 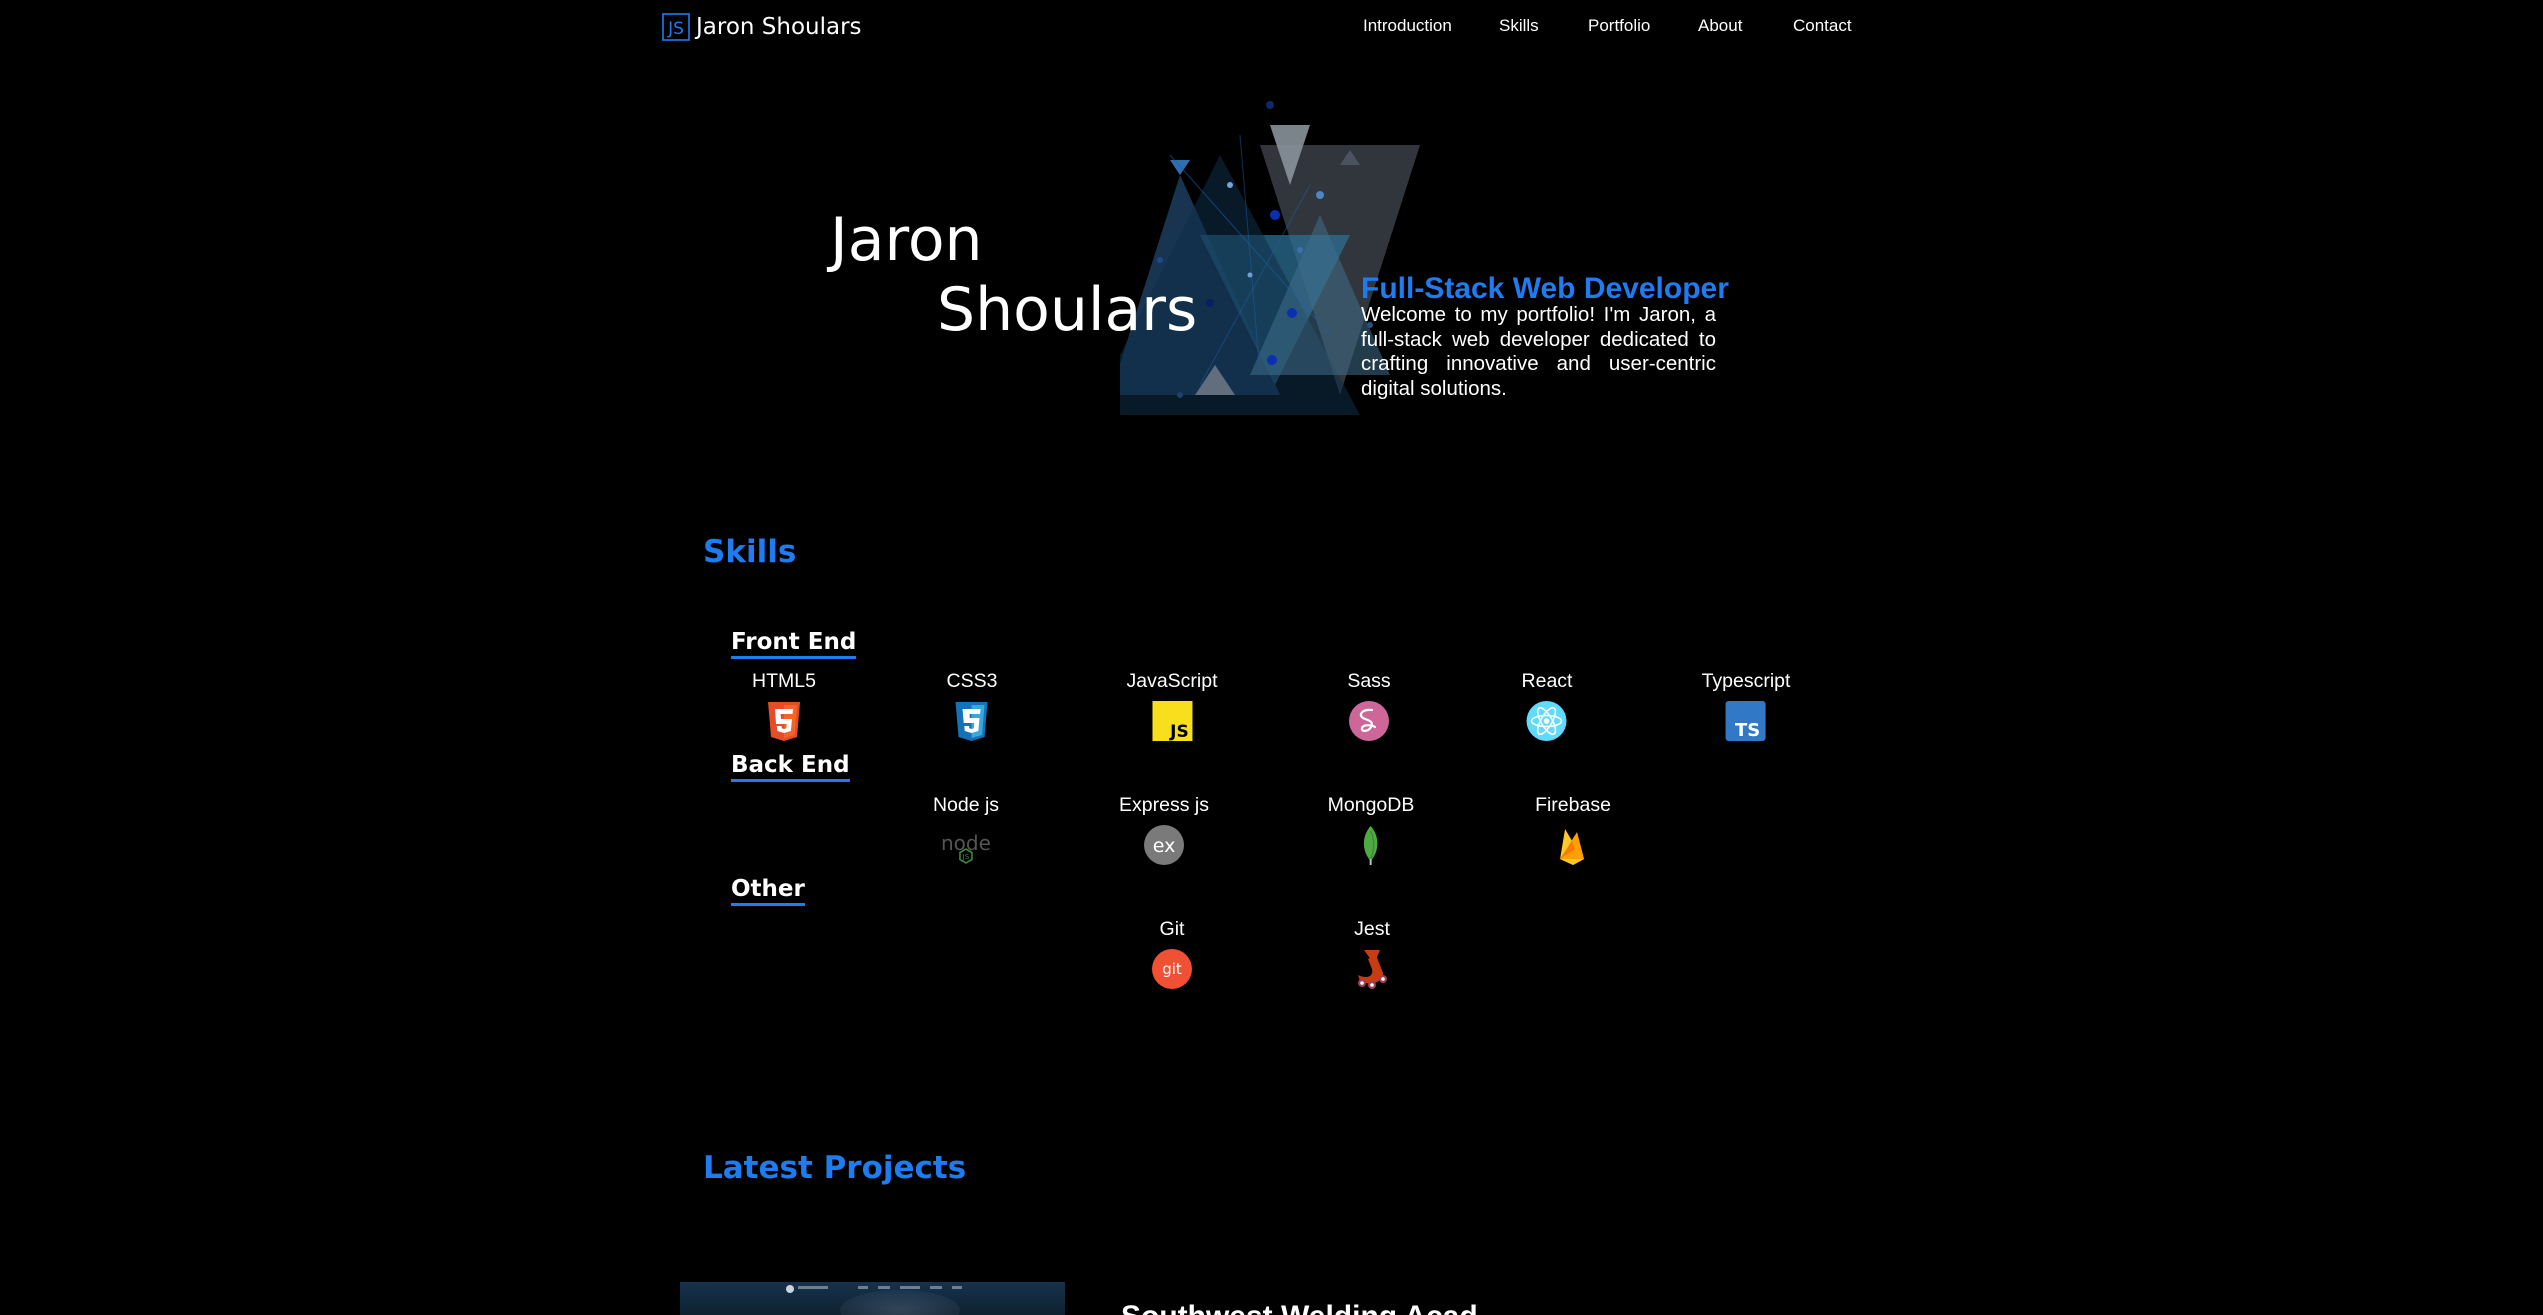 I want to click on skill-css3: CSS3, so click(x=972, y=706).